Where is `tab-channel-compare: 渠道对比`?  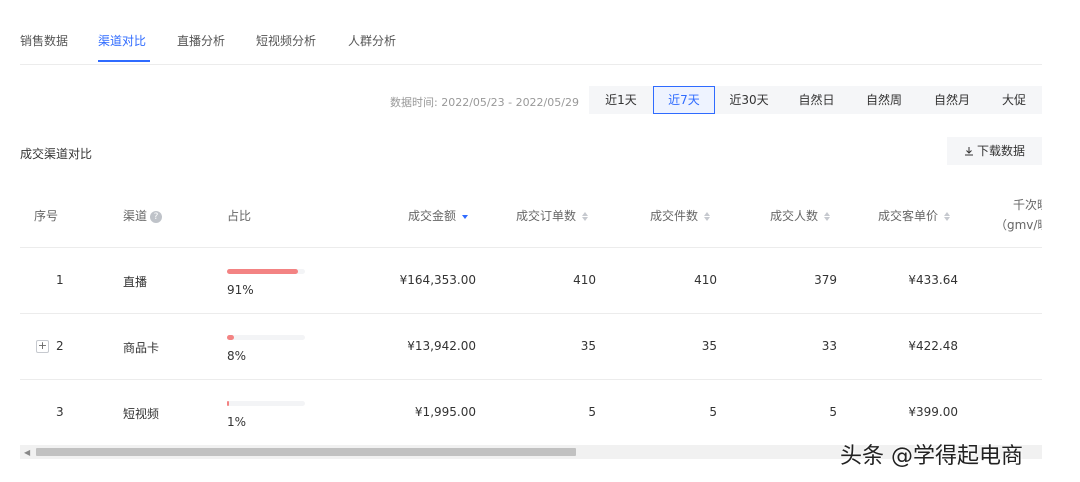
tab-channel-compare: 渠道对比 is located at coordinates (122, 40).